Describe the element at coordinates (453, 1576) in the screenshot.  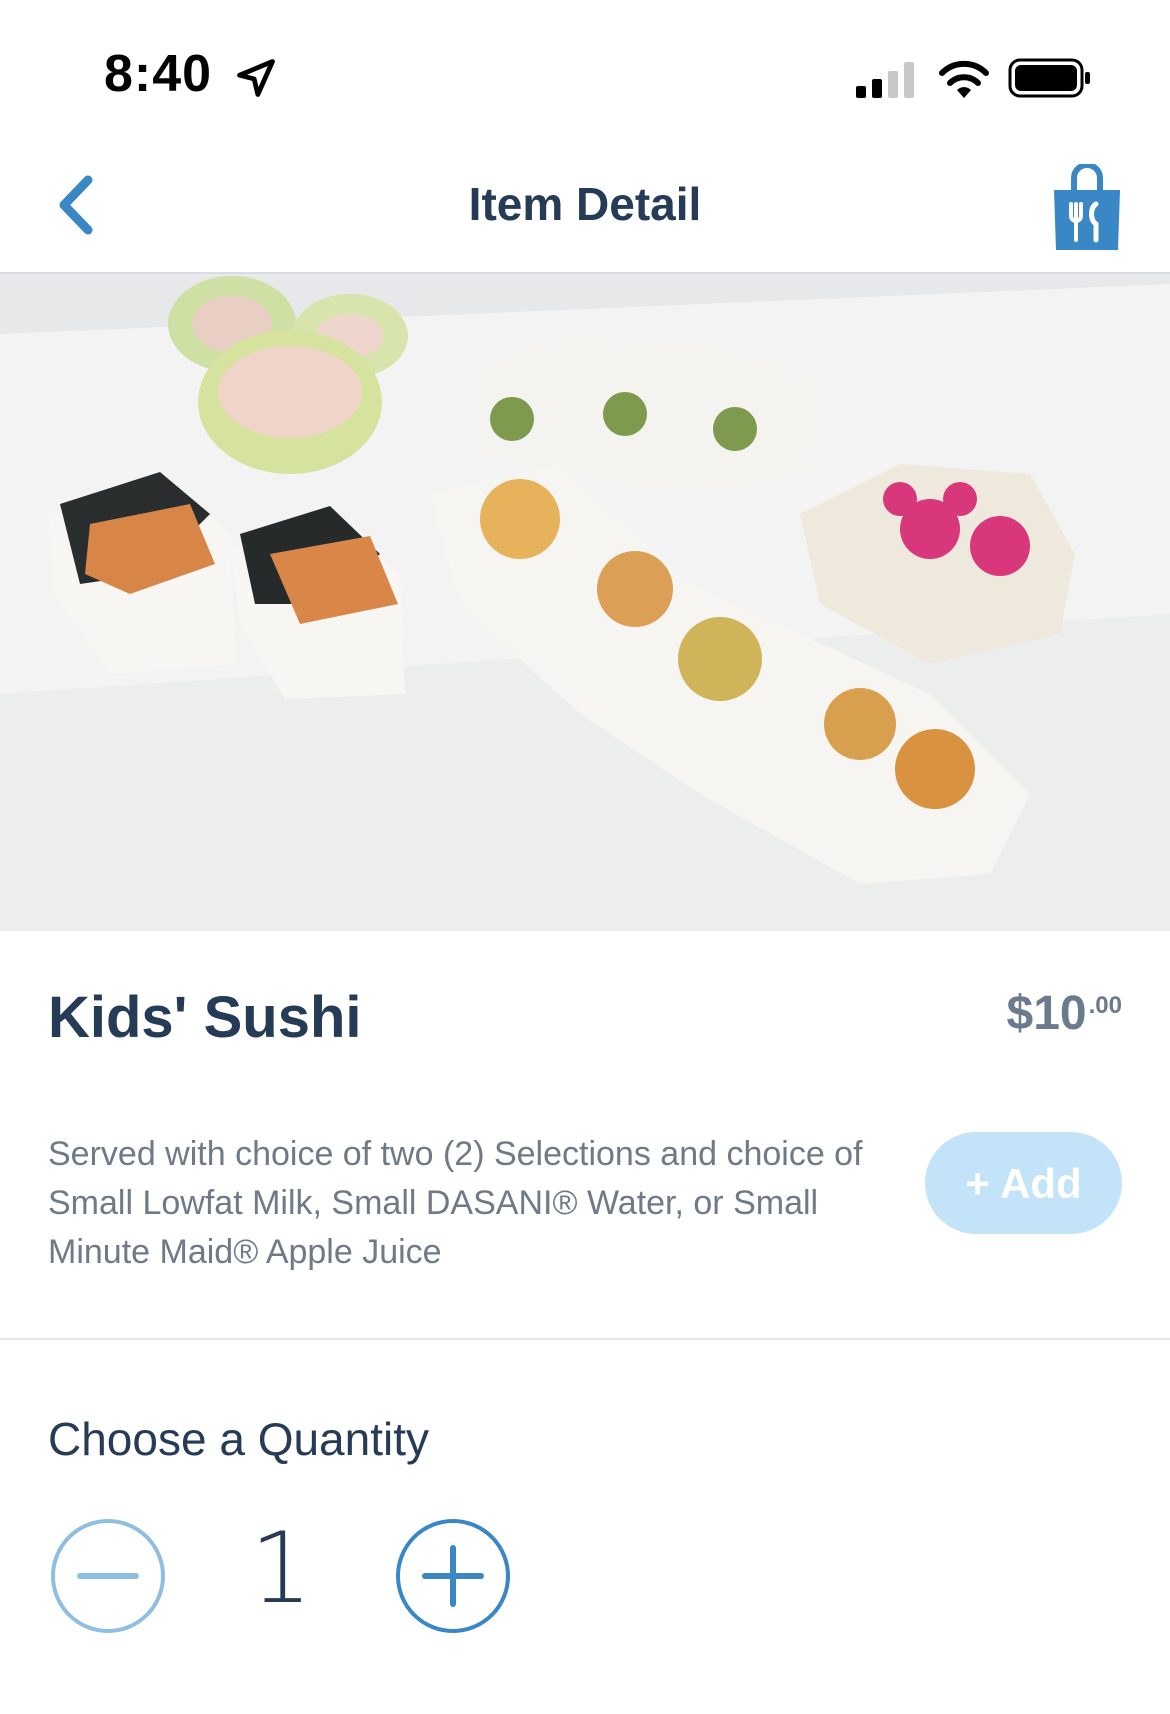
I see `increase-quantity-button` at that location.